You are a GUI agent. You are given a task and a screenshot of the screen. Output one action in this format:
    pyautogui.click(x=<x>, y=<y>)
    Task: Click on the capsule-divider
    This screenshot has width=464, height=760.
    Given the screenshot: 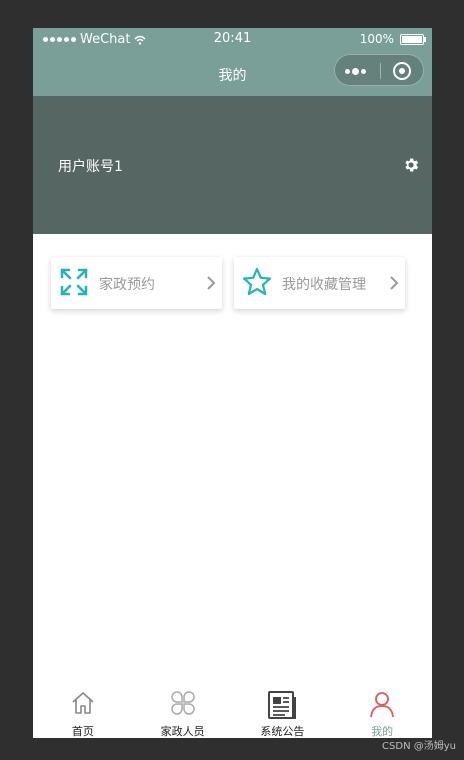 What is the action you would take?
    pyautogui.click(x=380, y=71)
    